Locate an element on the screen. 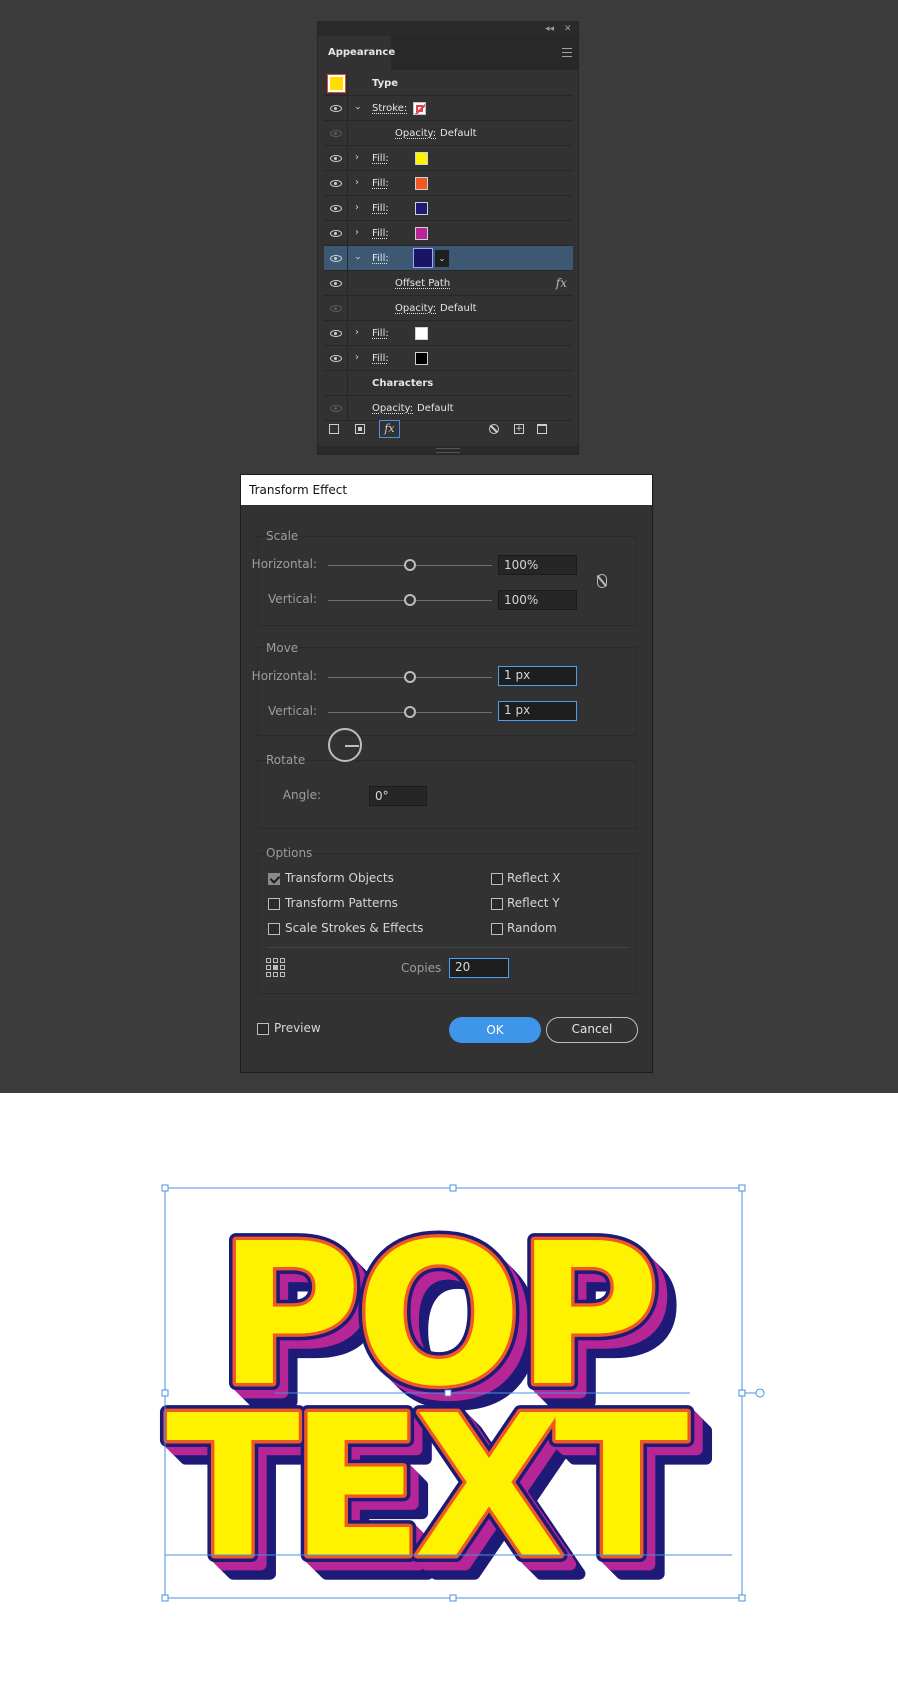 This screenshot has width=898, height=1697. reflect-x-label: Reflect X is located at coordinates (533, 878).